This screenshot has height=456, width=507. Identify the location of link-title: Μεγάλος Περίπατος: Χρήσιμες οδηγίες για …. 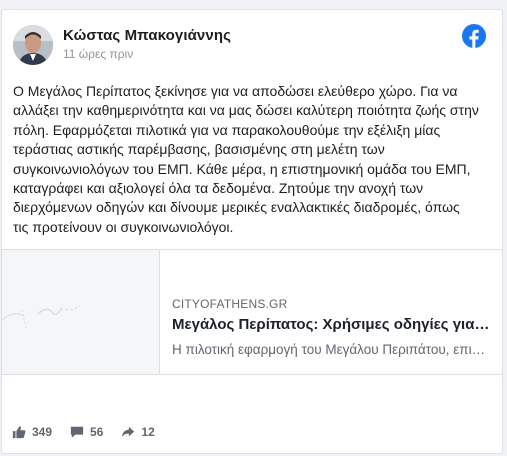
(332, 324).